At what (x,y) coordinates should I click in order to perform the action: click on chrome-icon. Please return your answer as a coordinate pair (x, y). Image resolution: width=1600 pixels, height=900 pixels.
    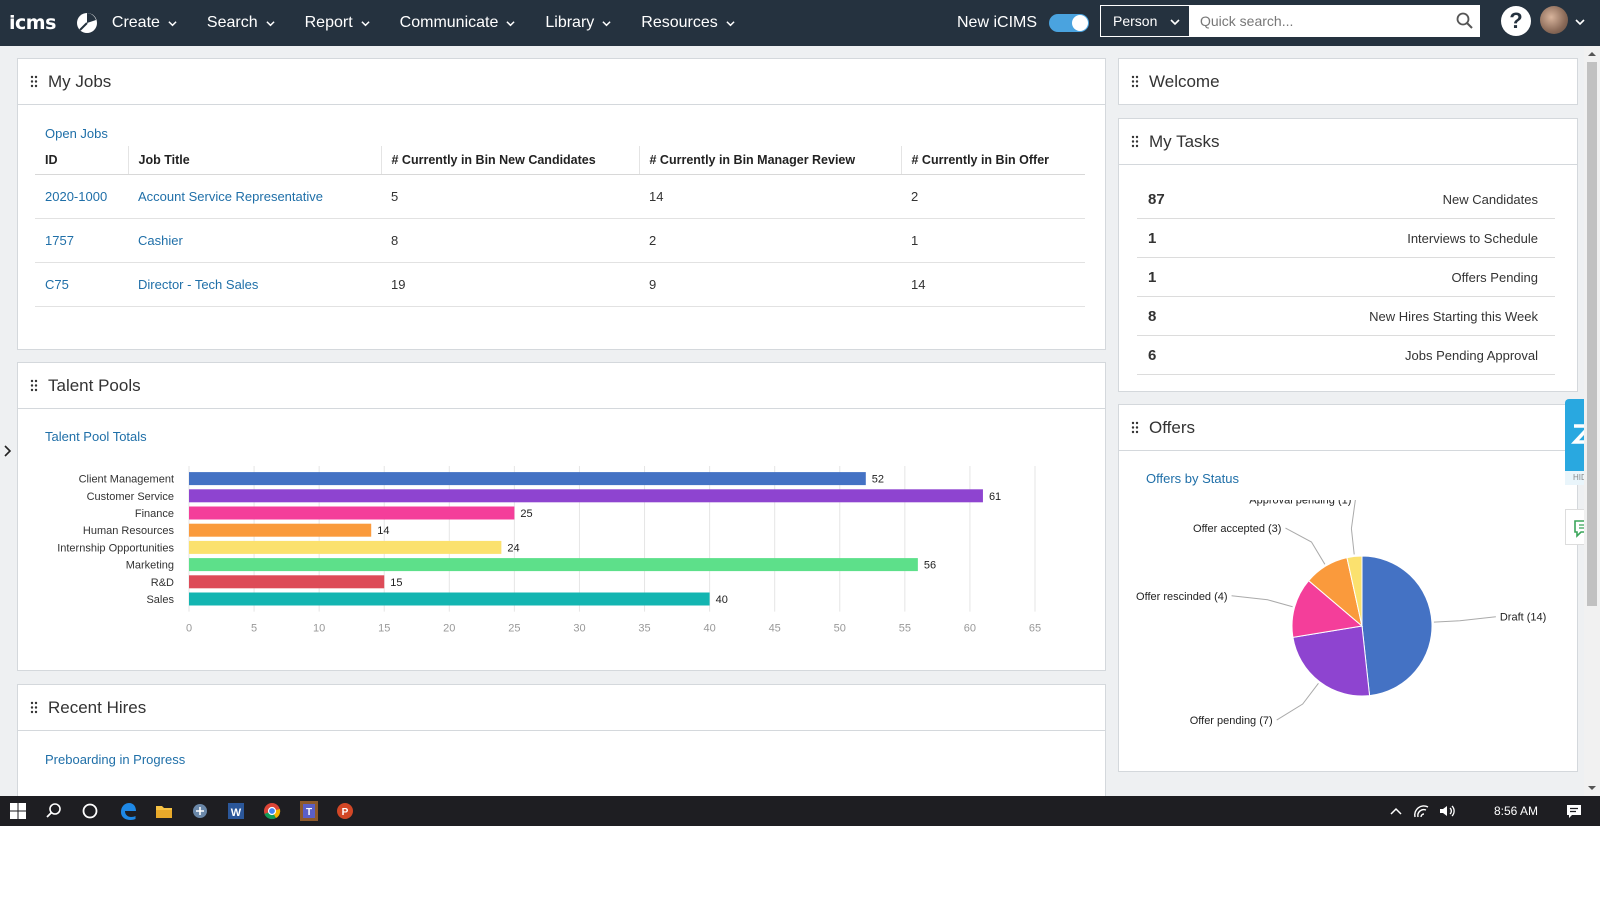
    Looking at the image, I should click on (272, 811).